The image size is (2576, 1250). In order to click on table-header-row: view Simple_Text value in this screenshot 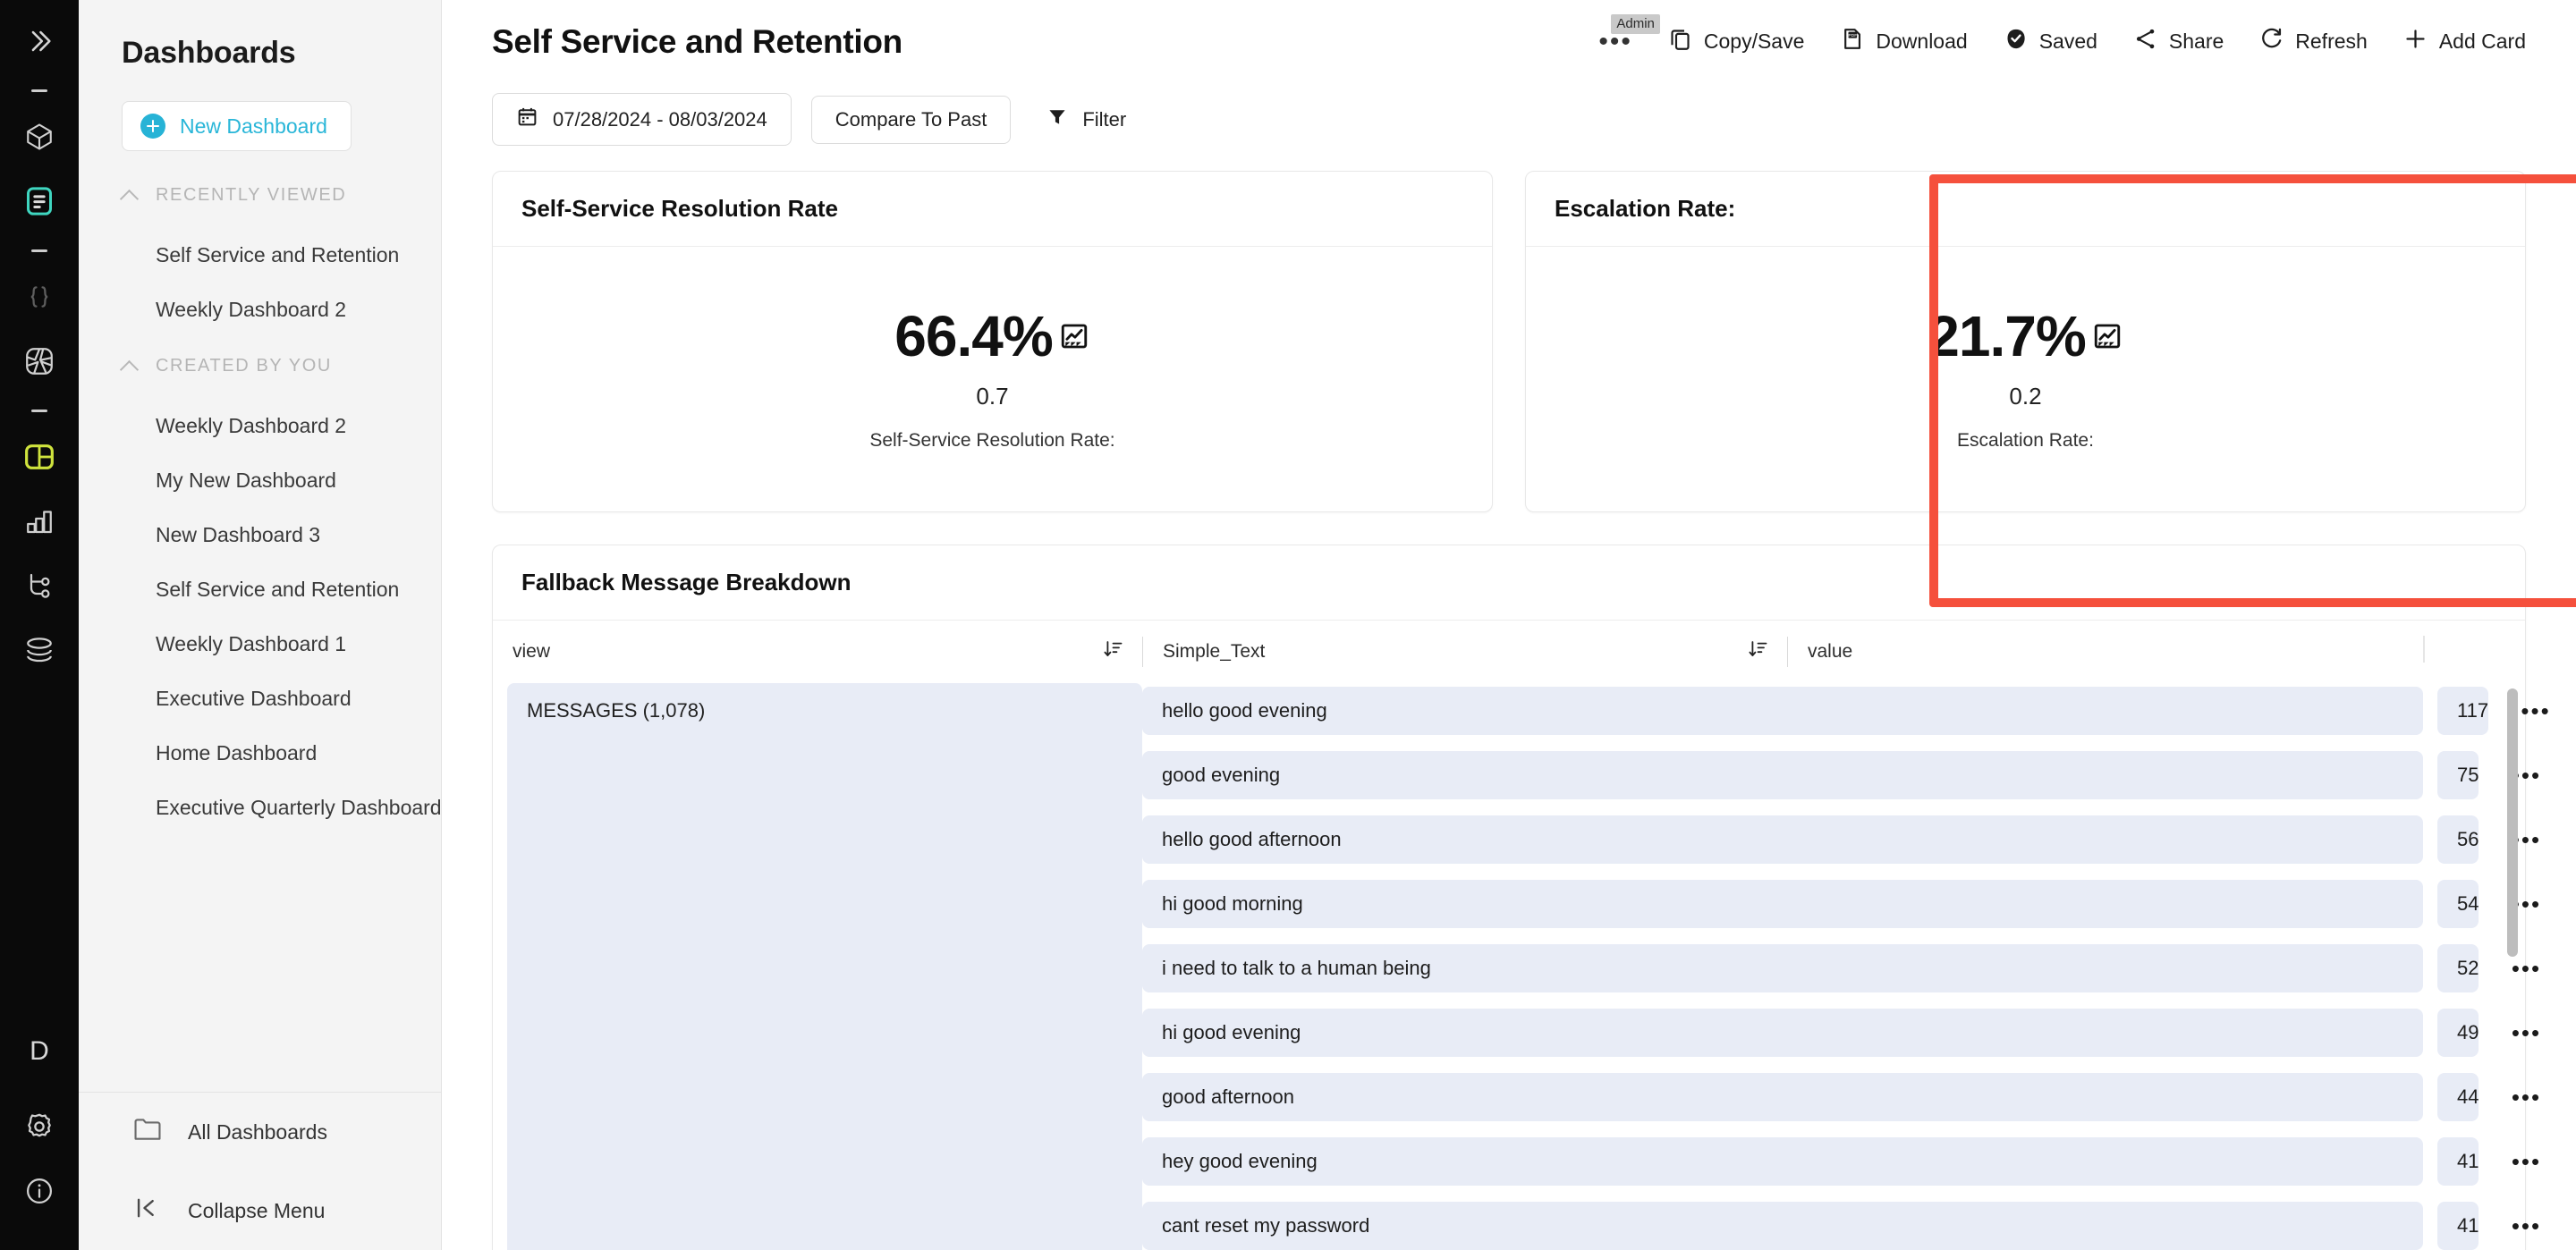, I will do `click(1509, 652)`.